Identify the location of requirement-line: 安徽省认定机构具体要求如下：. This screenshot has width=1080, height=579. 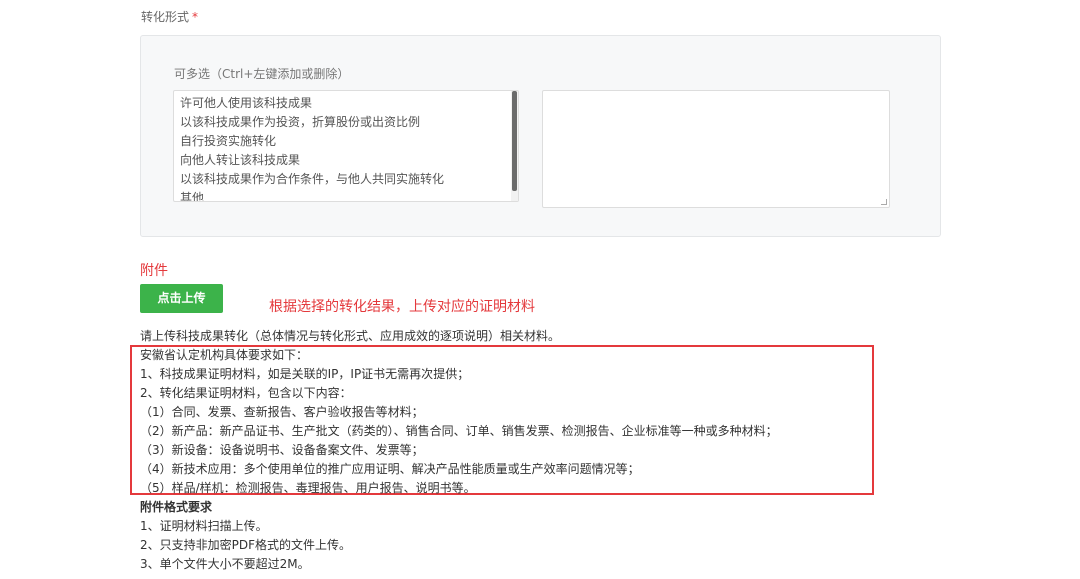
(224, 355).